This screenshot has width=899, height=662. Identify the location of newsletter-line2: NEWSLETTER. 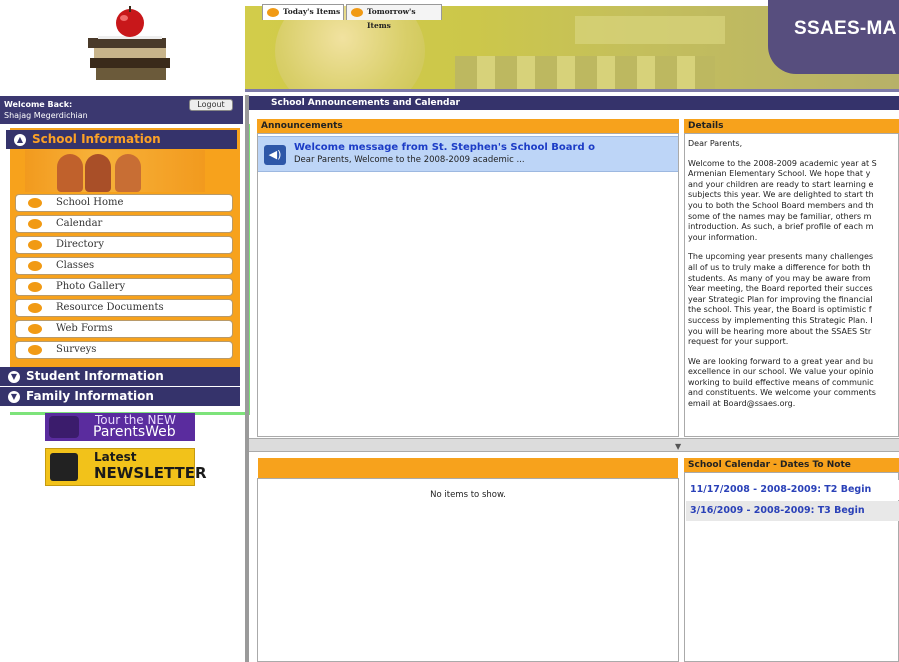
(150, 473).